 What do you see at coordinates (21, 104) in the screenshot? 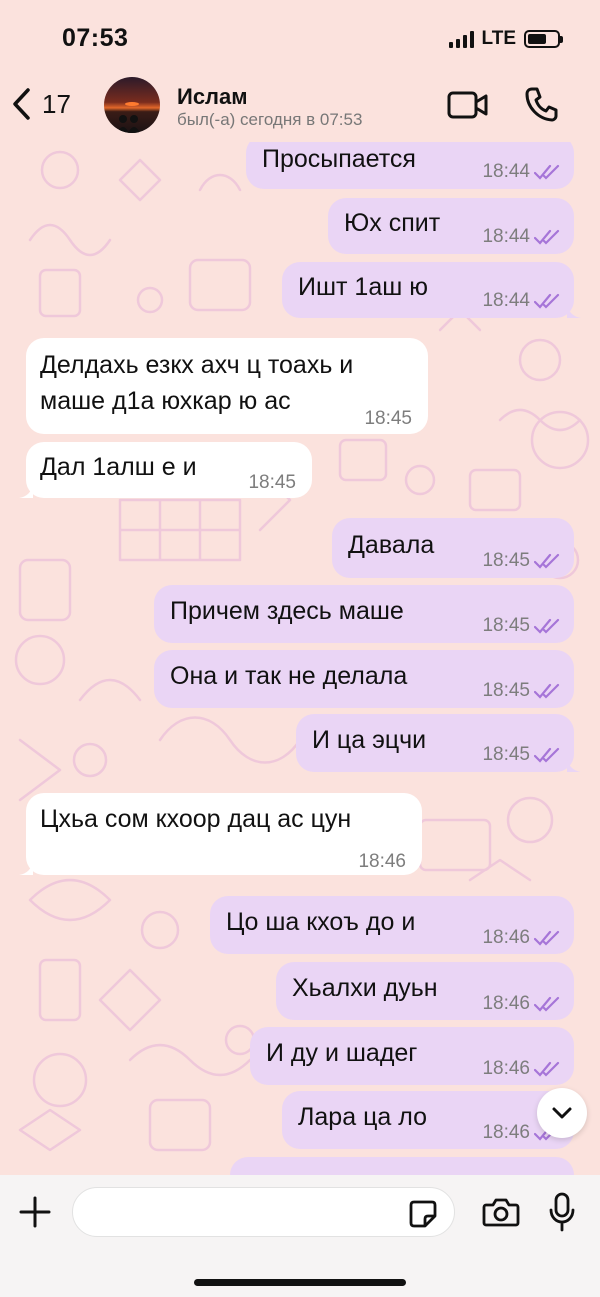
I see `chevron-left-icon` at bounding box center [21, 104].